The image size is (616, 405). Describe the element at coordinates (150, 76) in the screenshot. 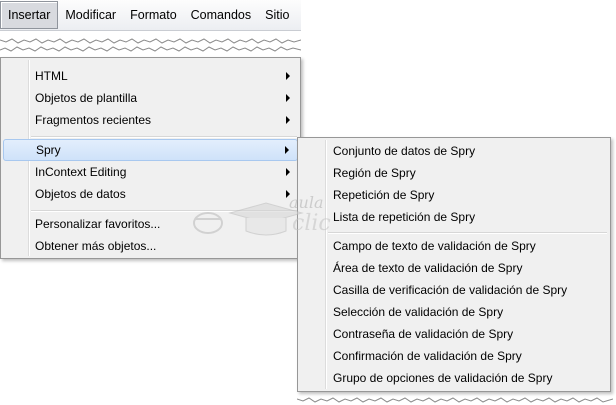

I see `menu-item-html: HTML` at that location.